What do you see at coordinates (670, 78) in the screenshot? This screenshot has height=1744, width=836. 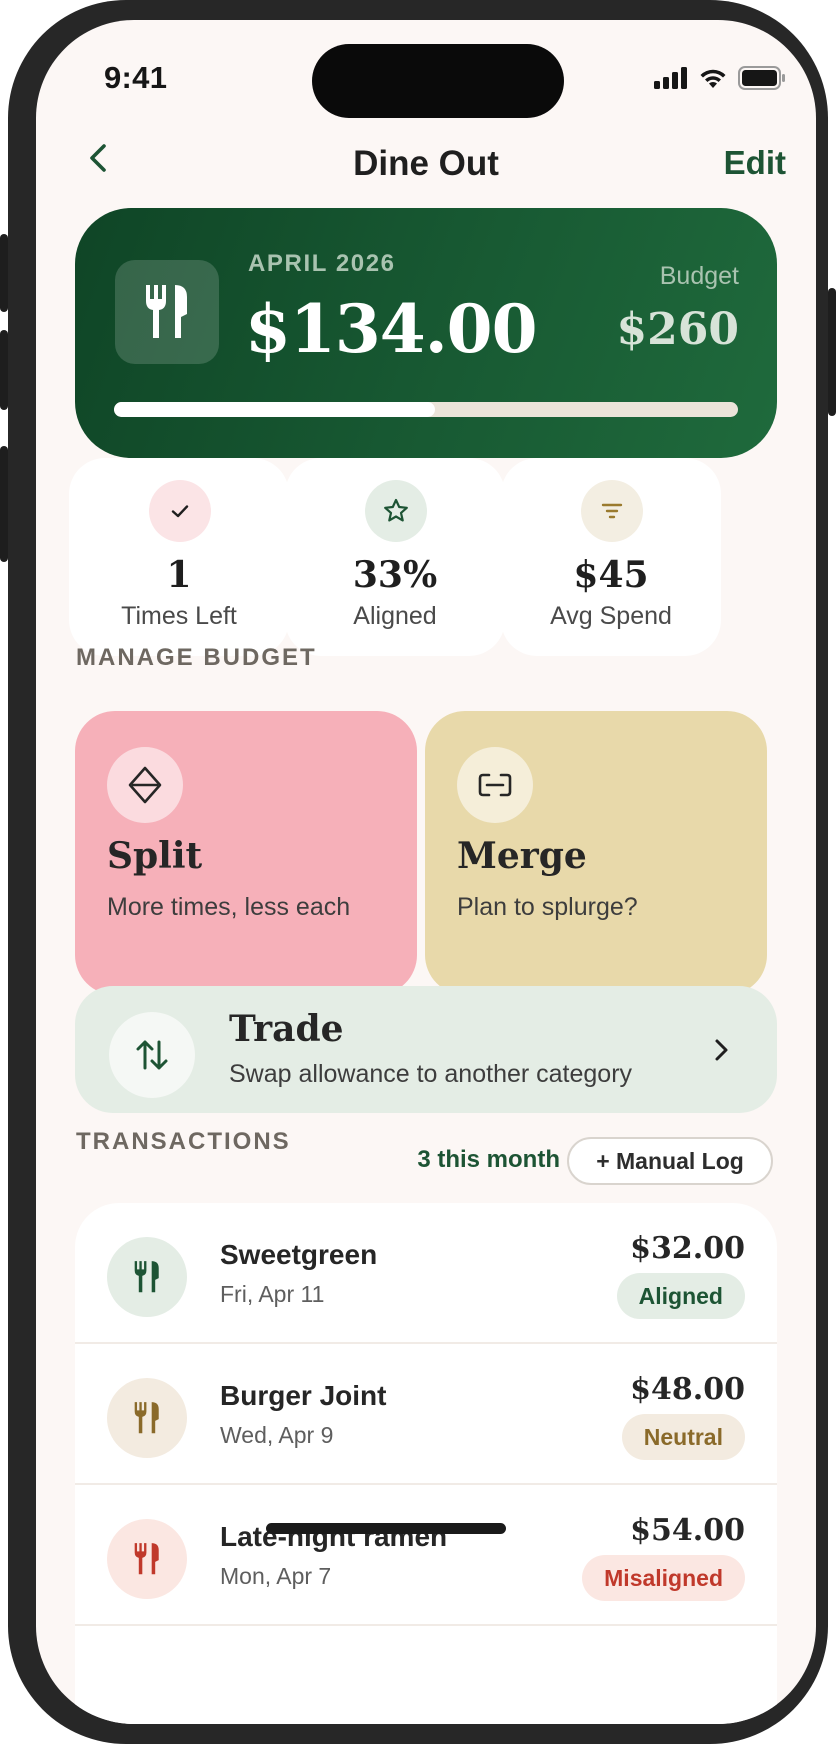 I see `signal-icon` at bounding box center [670, 78].